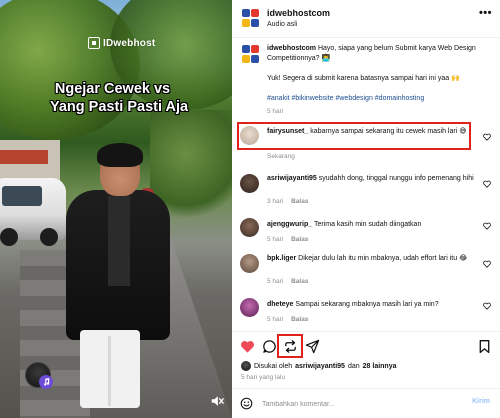 This screenshot has width=500, height=418. I want to click on video-person-pants, so click(110, 369).